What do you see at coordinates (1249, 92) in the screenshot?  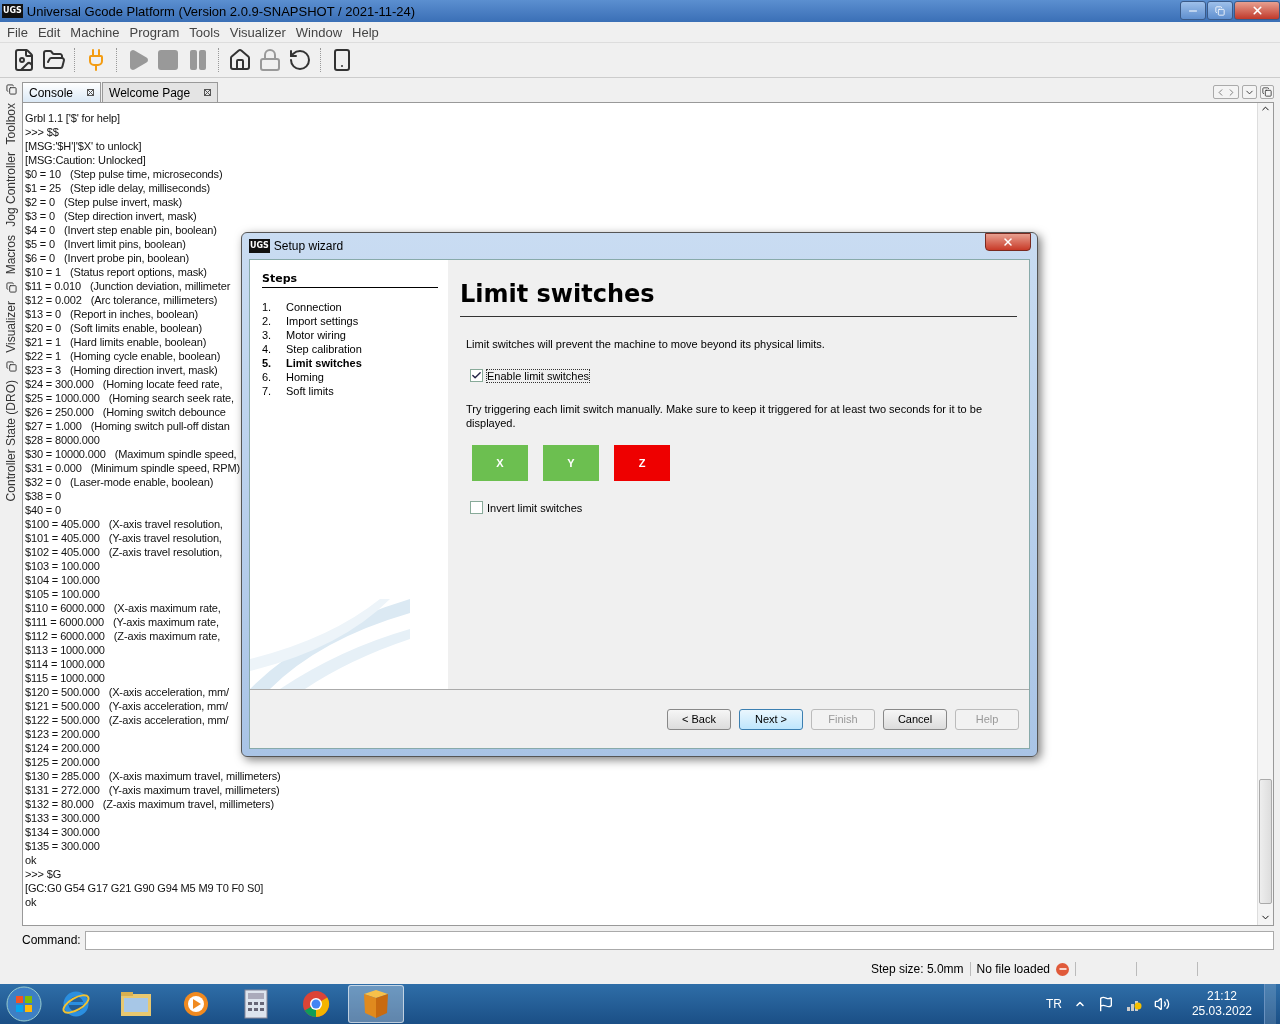 I see `tab-list-button` at bounding box center [1249, 92].